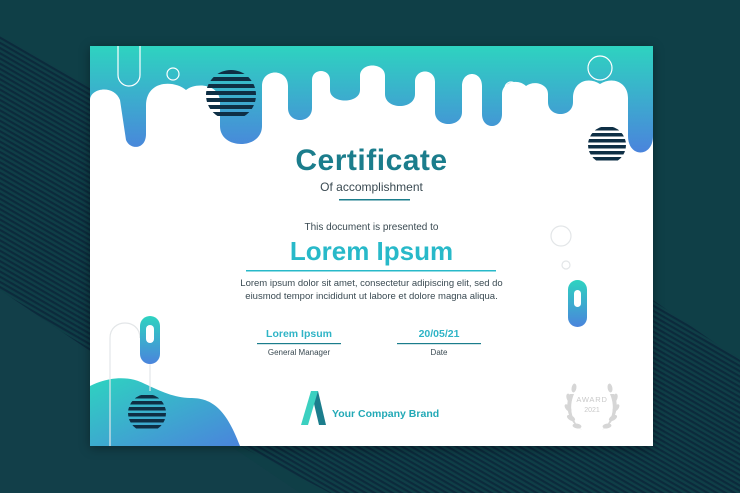 This screenshot has width=740, height=493. What do you see at coordinates (511, 98) in the screenshot?
I see `outline-capsule-right` at bounding box center [511, 98].